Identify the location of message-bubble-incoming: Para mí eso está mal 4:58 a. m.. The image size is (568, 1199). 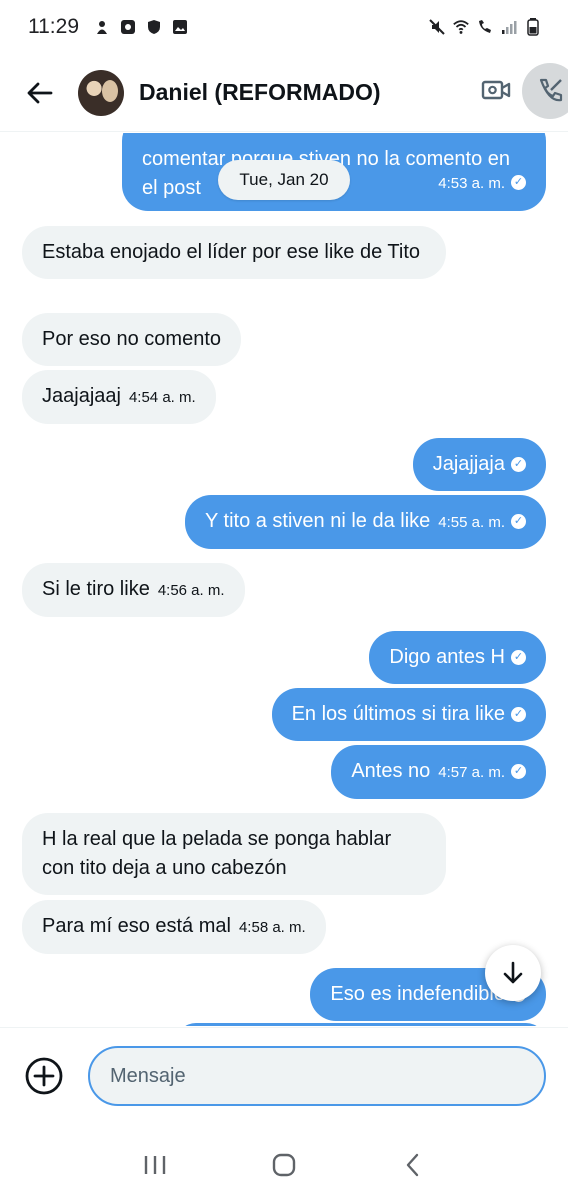
(174, 927).